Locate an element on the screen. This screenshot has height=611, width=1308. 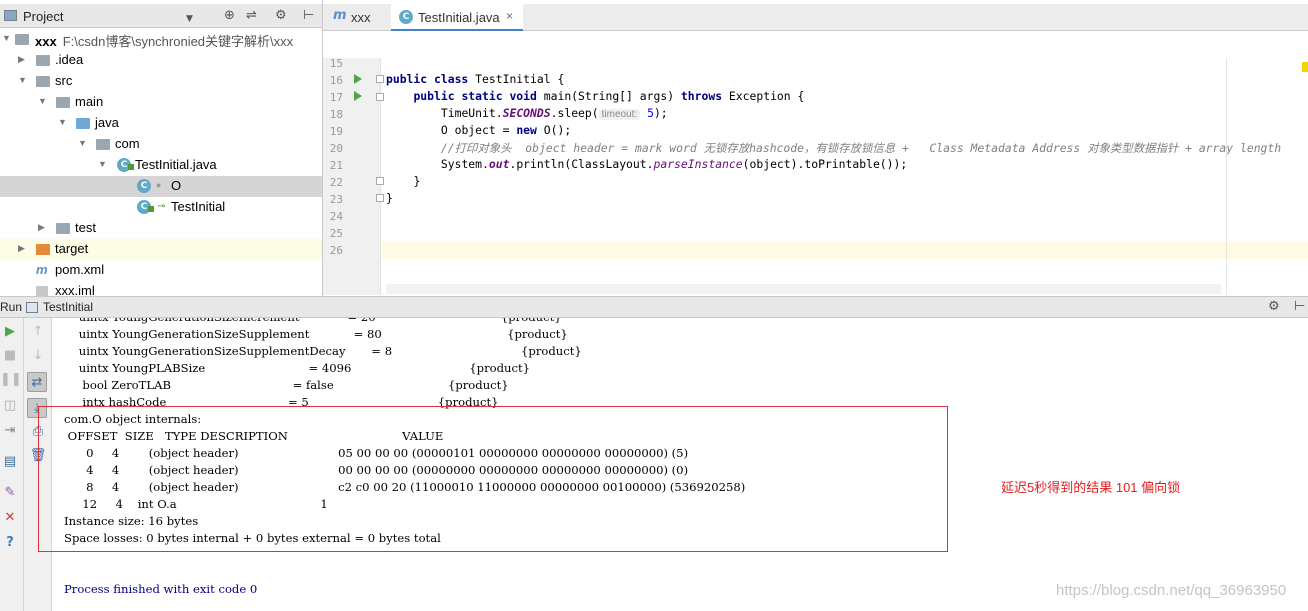
tree-item-label: src is located at coordinates (64, 80).